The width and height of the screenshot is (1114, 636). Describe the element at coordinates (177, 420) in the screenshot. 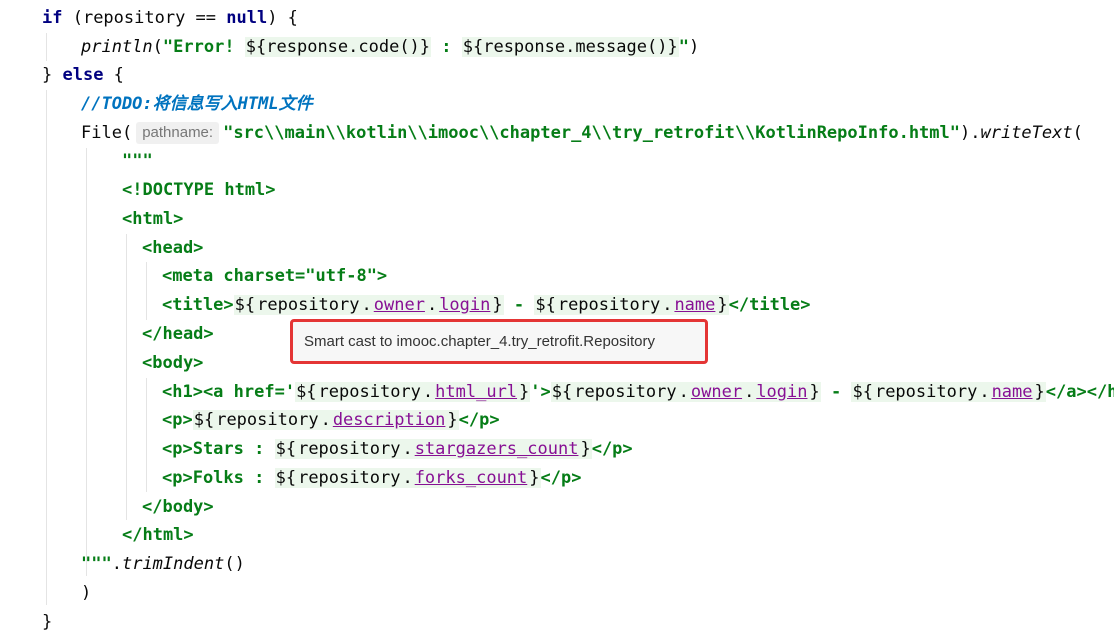

I see `code-token: <p>` at that location.